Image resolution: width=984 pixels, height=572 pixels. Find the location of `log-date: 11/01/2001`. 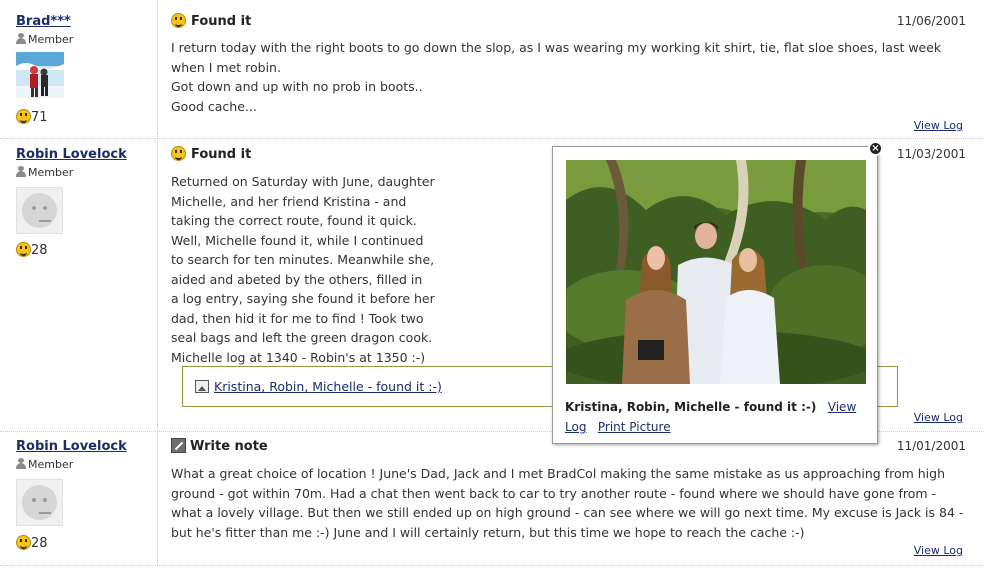

log-date: 11/01/2001 is located at coordinates (931, 446).